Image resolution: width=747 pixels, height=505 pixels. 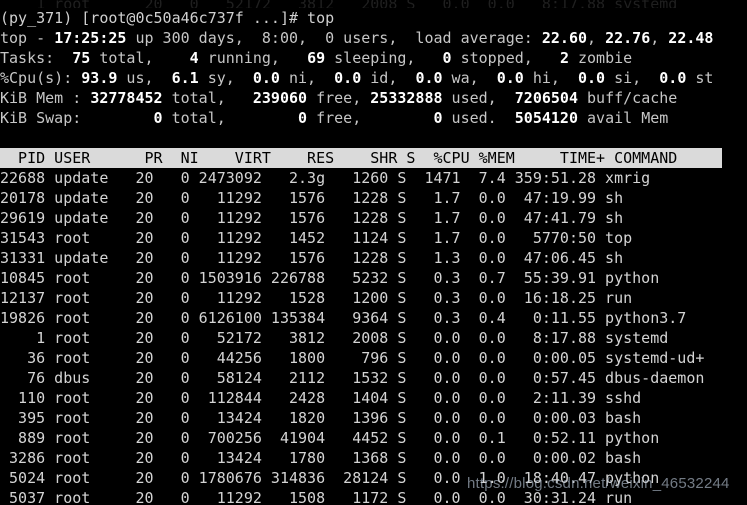 What do you see at coordinates (628, 98) in the screenshot?
I see `mem-buffcache-label: buff/cache` at bounding box center [628, 98].